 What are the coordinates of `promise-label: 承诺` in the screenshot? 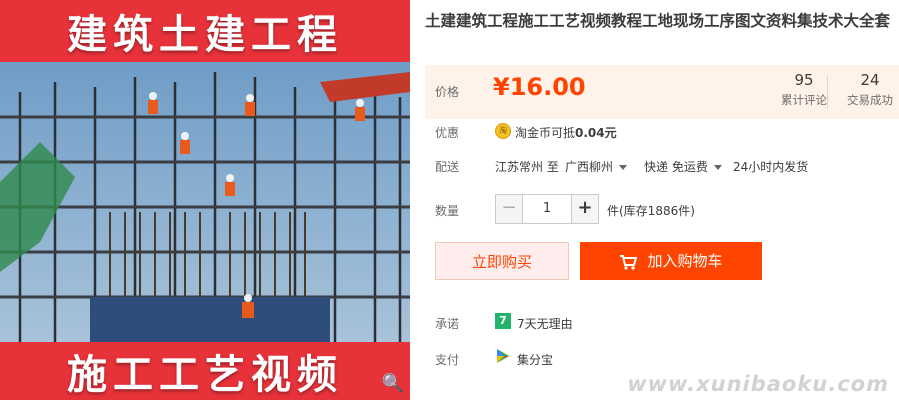 It's located at (447, 324).